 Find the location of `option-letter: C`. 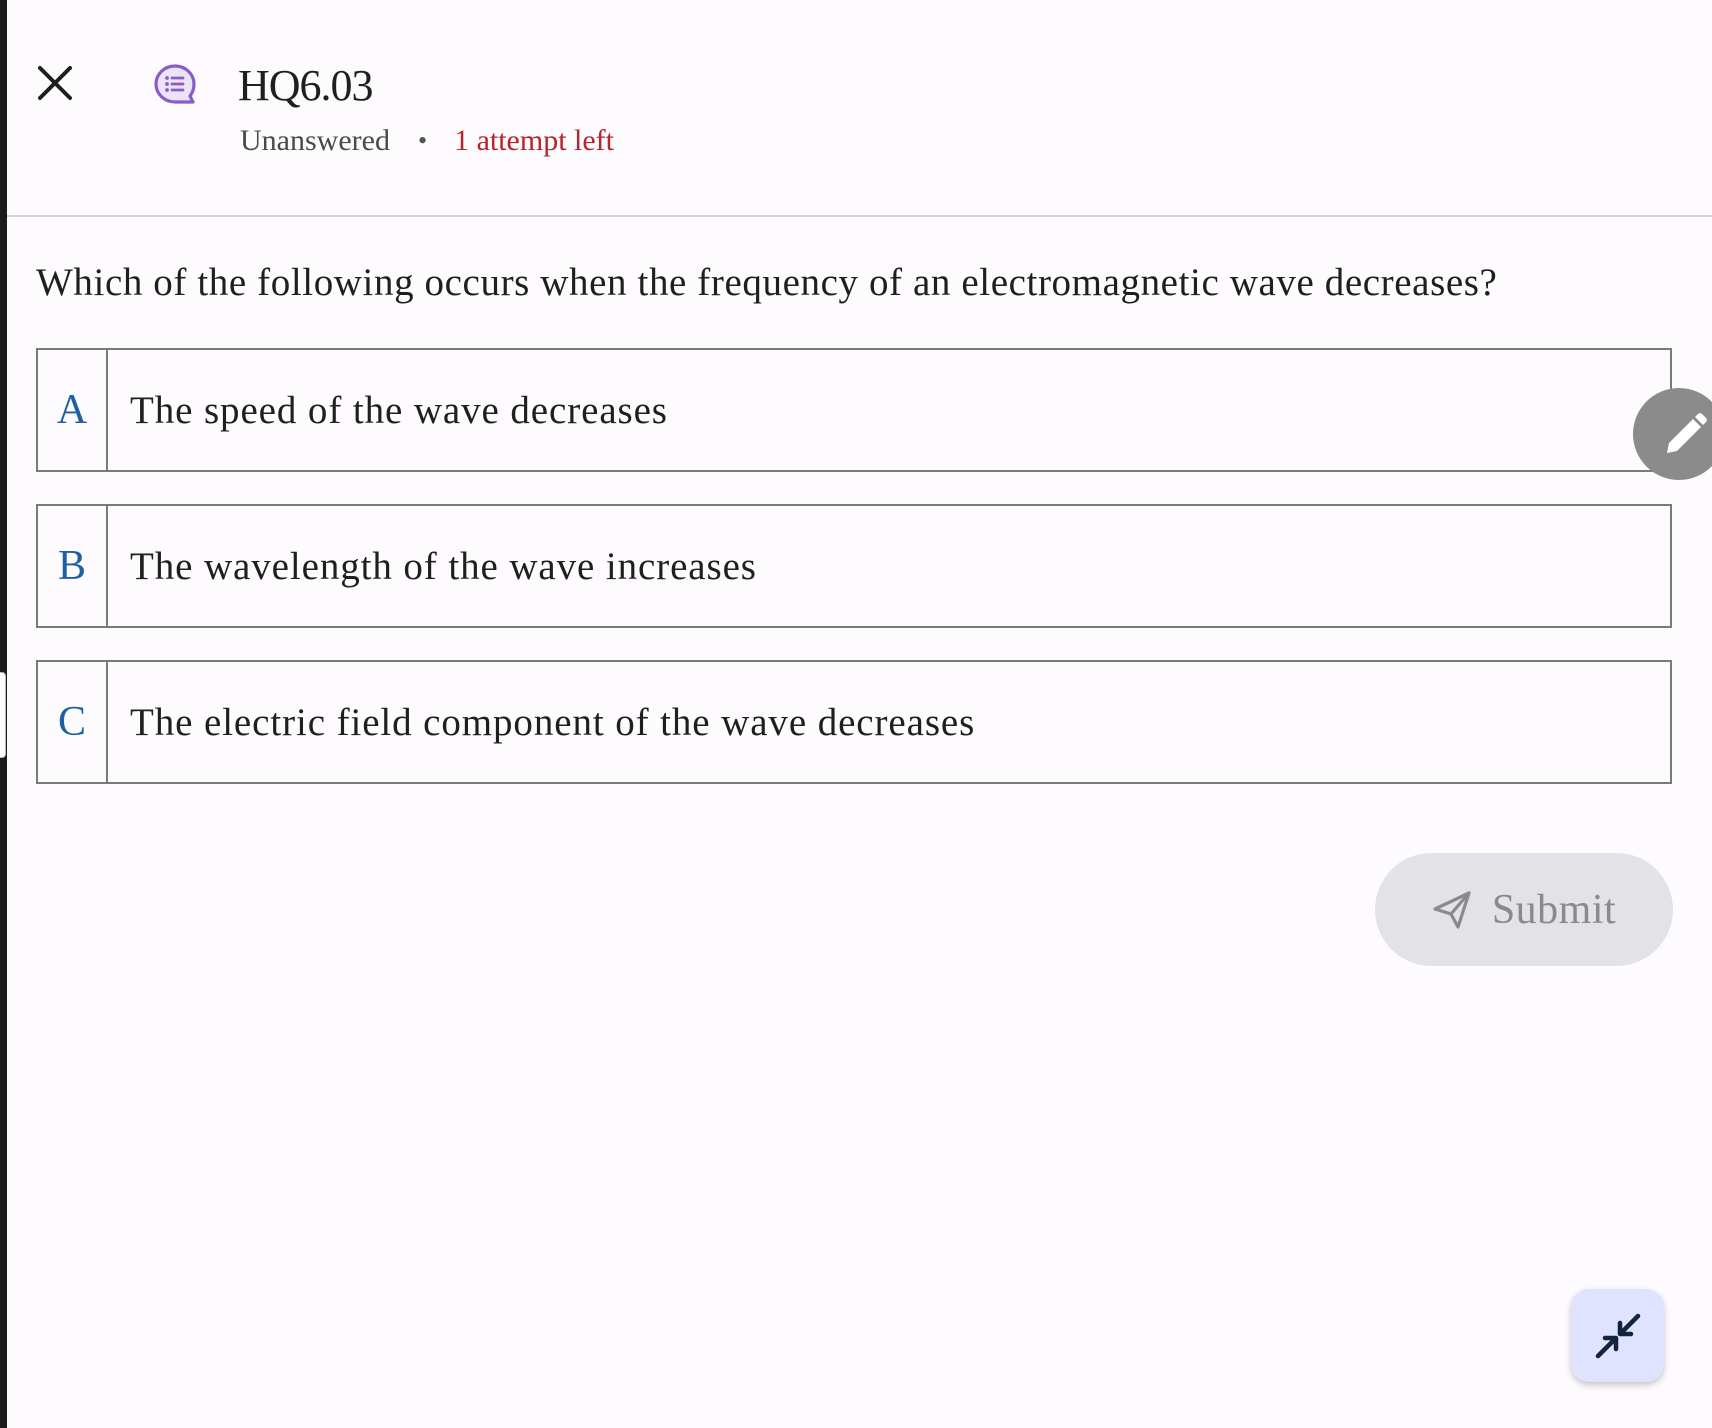

option-letter: C is located at coordinates (73, 722).